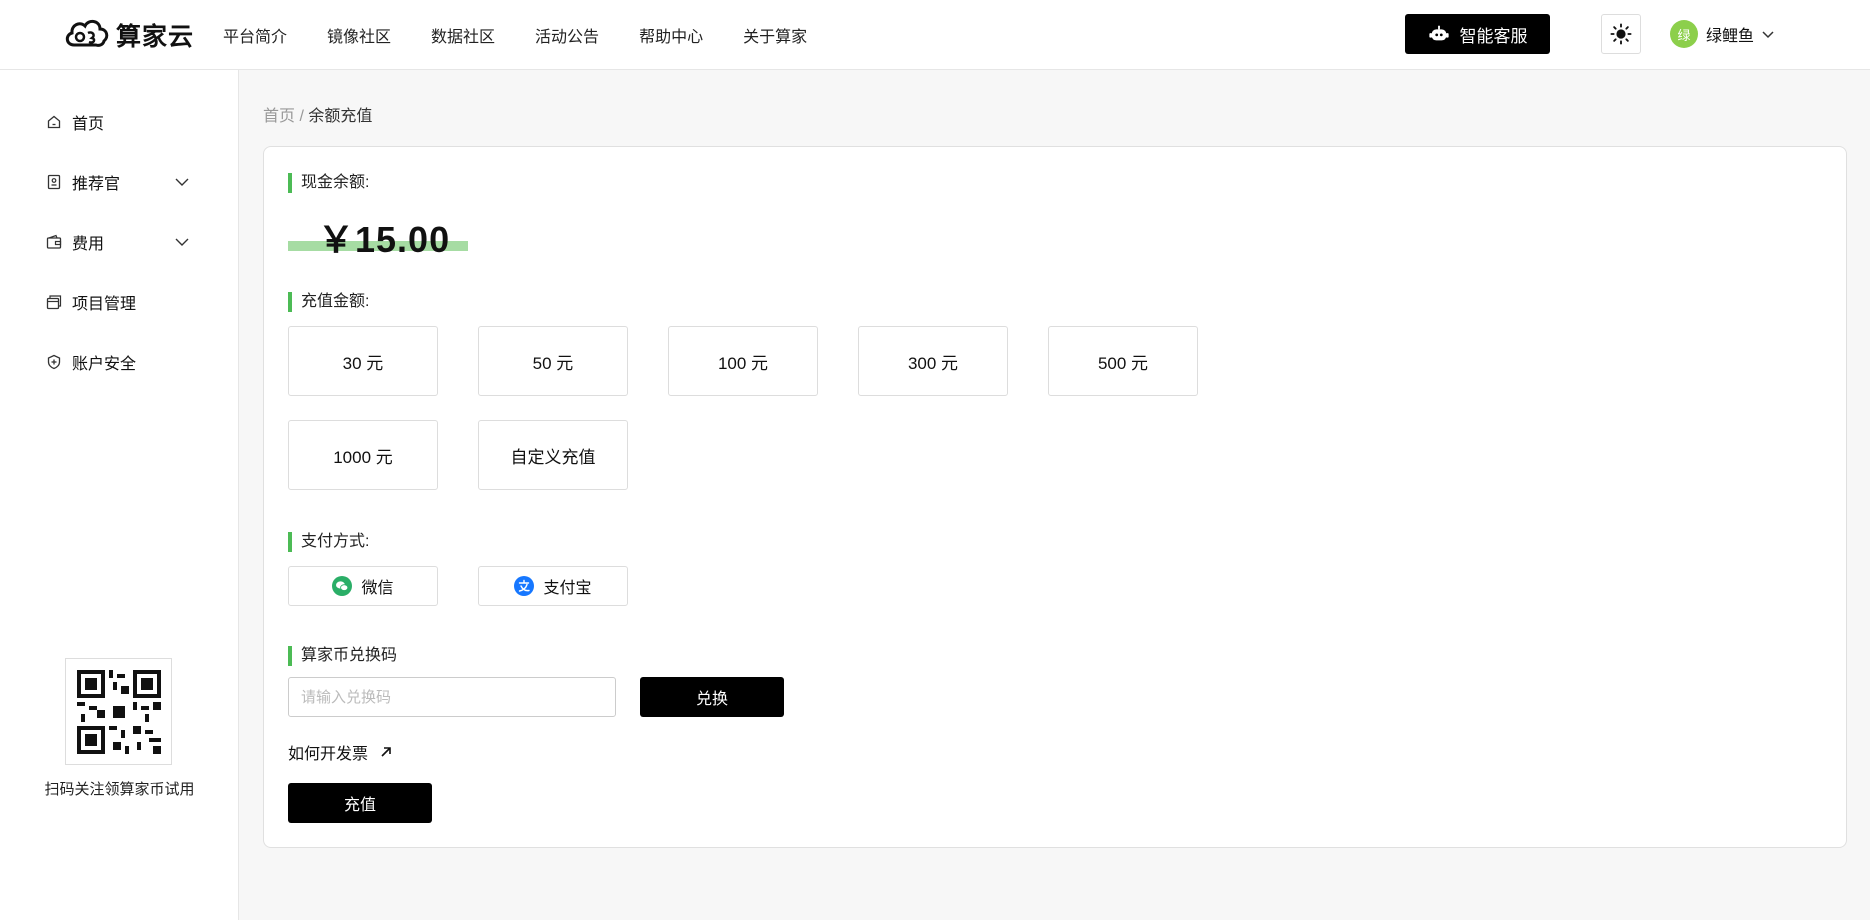  I want to click on sun-icon, so click(1621, 34).